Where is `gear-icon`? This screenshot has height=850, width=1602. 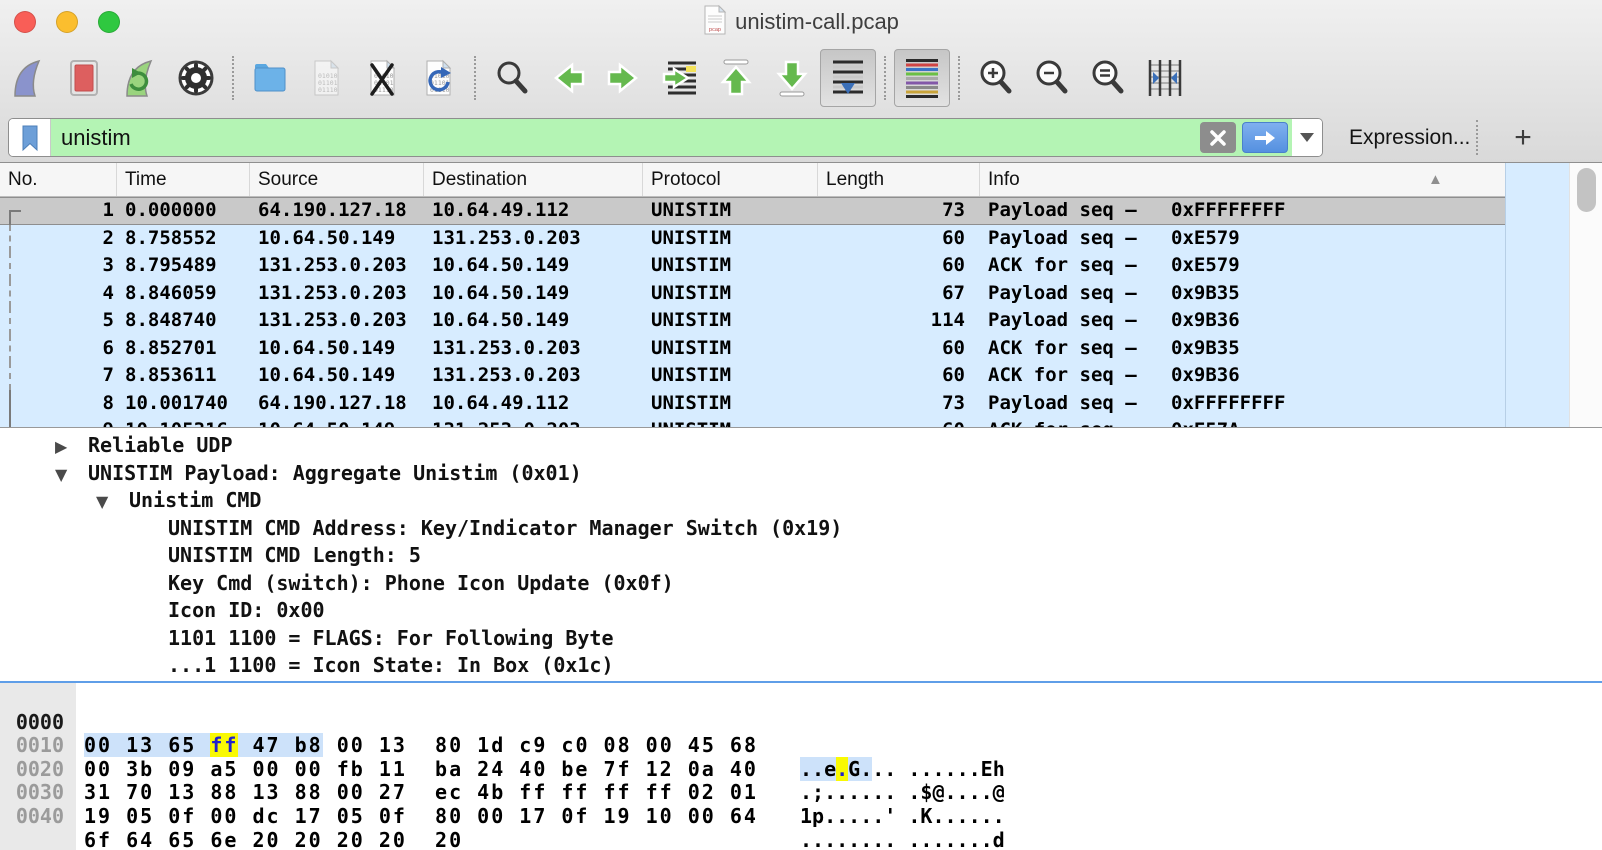
gear-icon is located at coordinates (196, 78).